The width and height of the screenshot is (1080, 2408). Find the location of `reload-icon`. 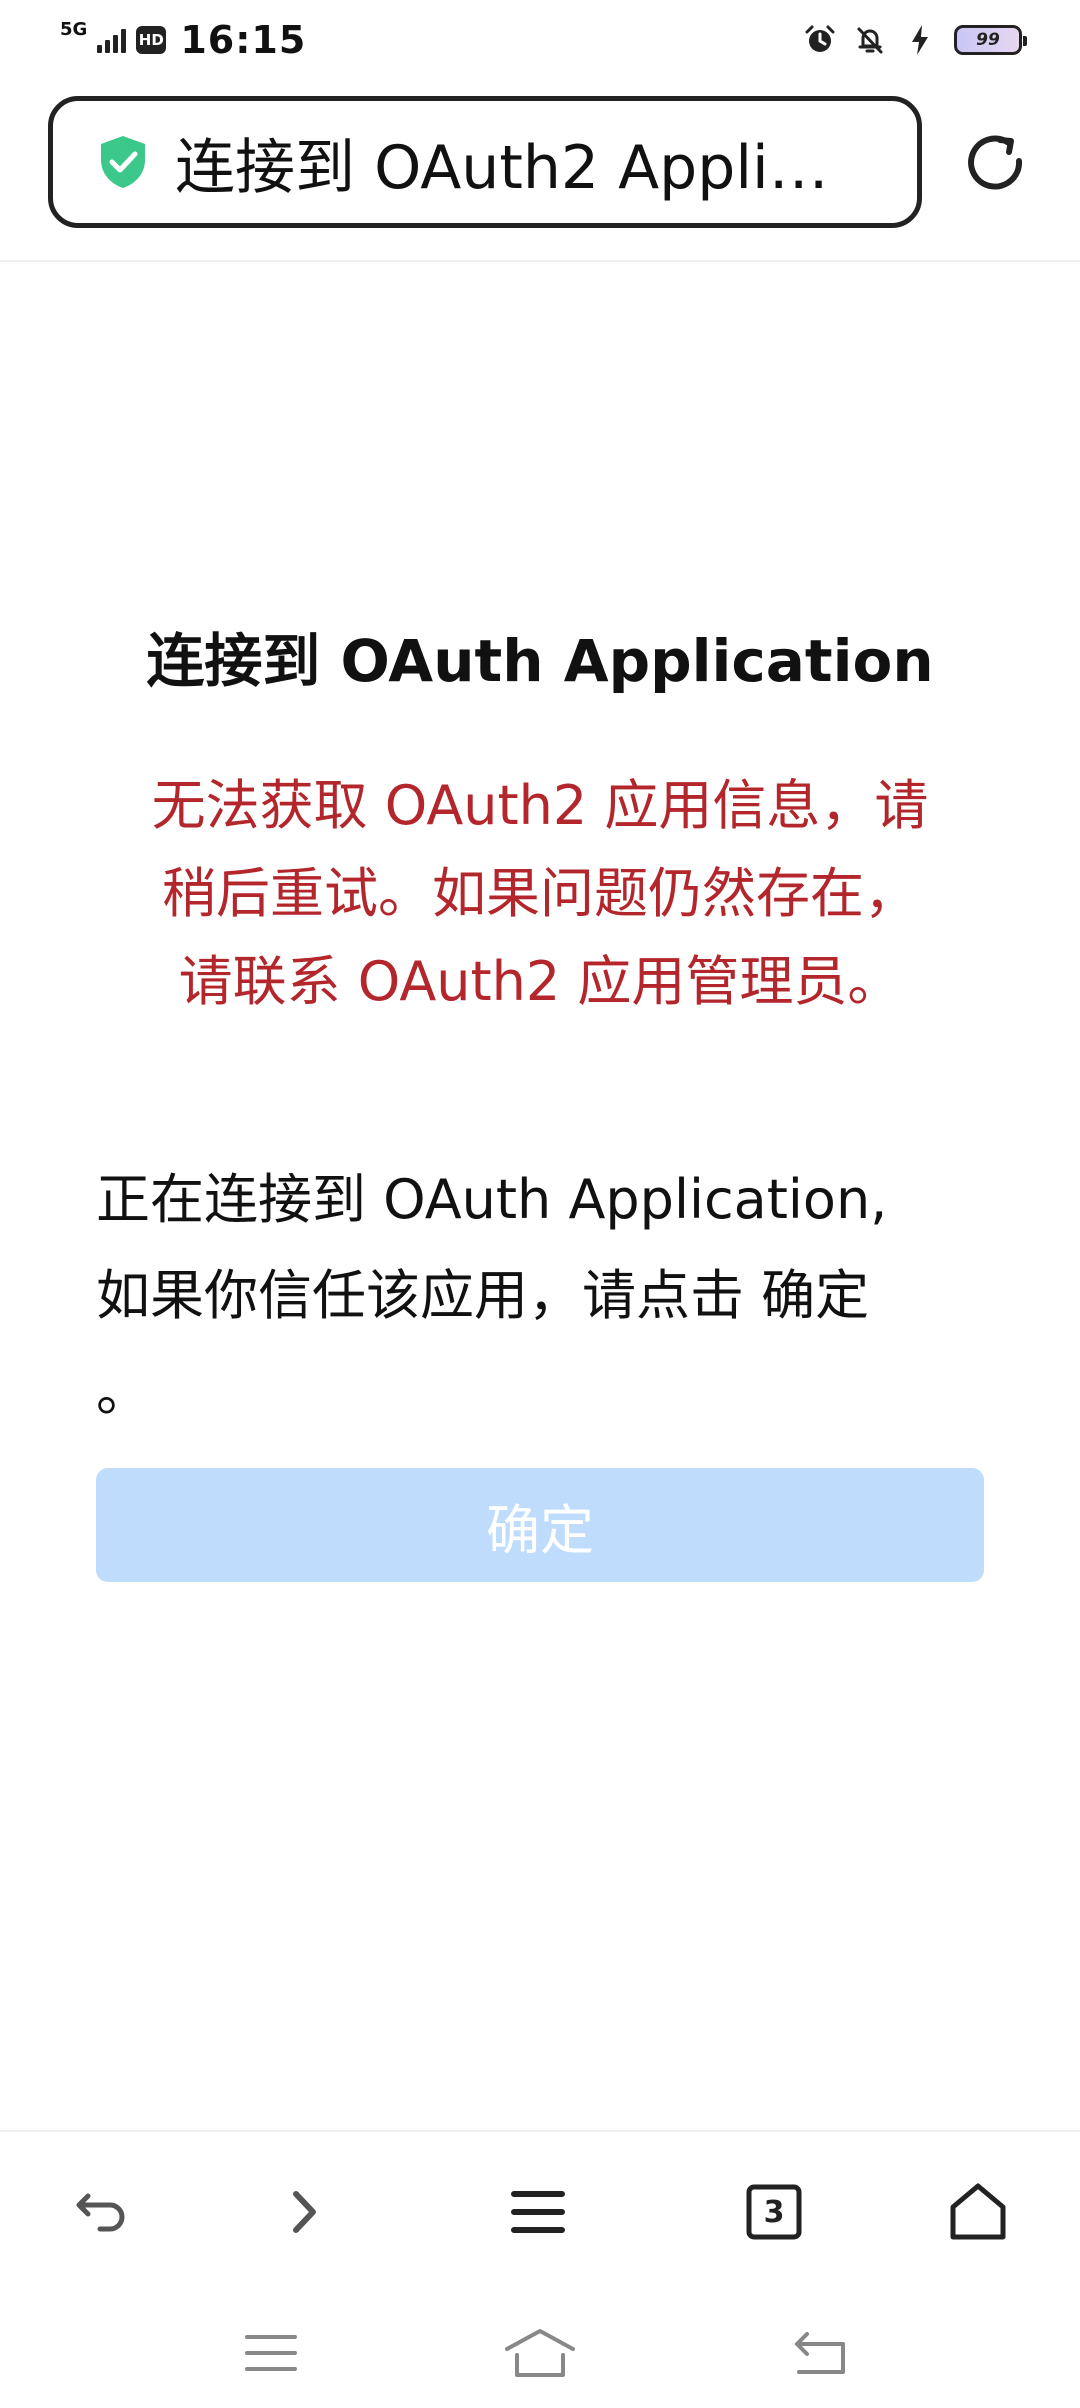

reload-icon is located at coordinates (995, 162).